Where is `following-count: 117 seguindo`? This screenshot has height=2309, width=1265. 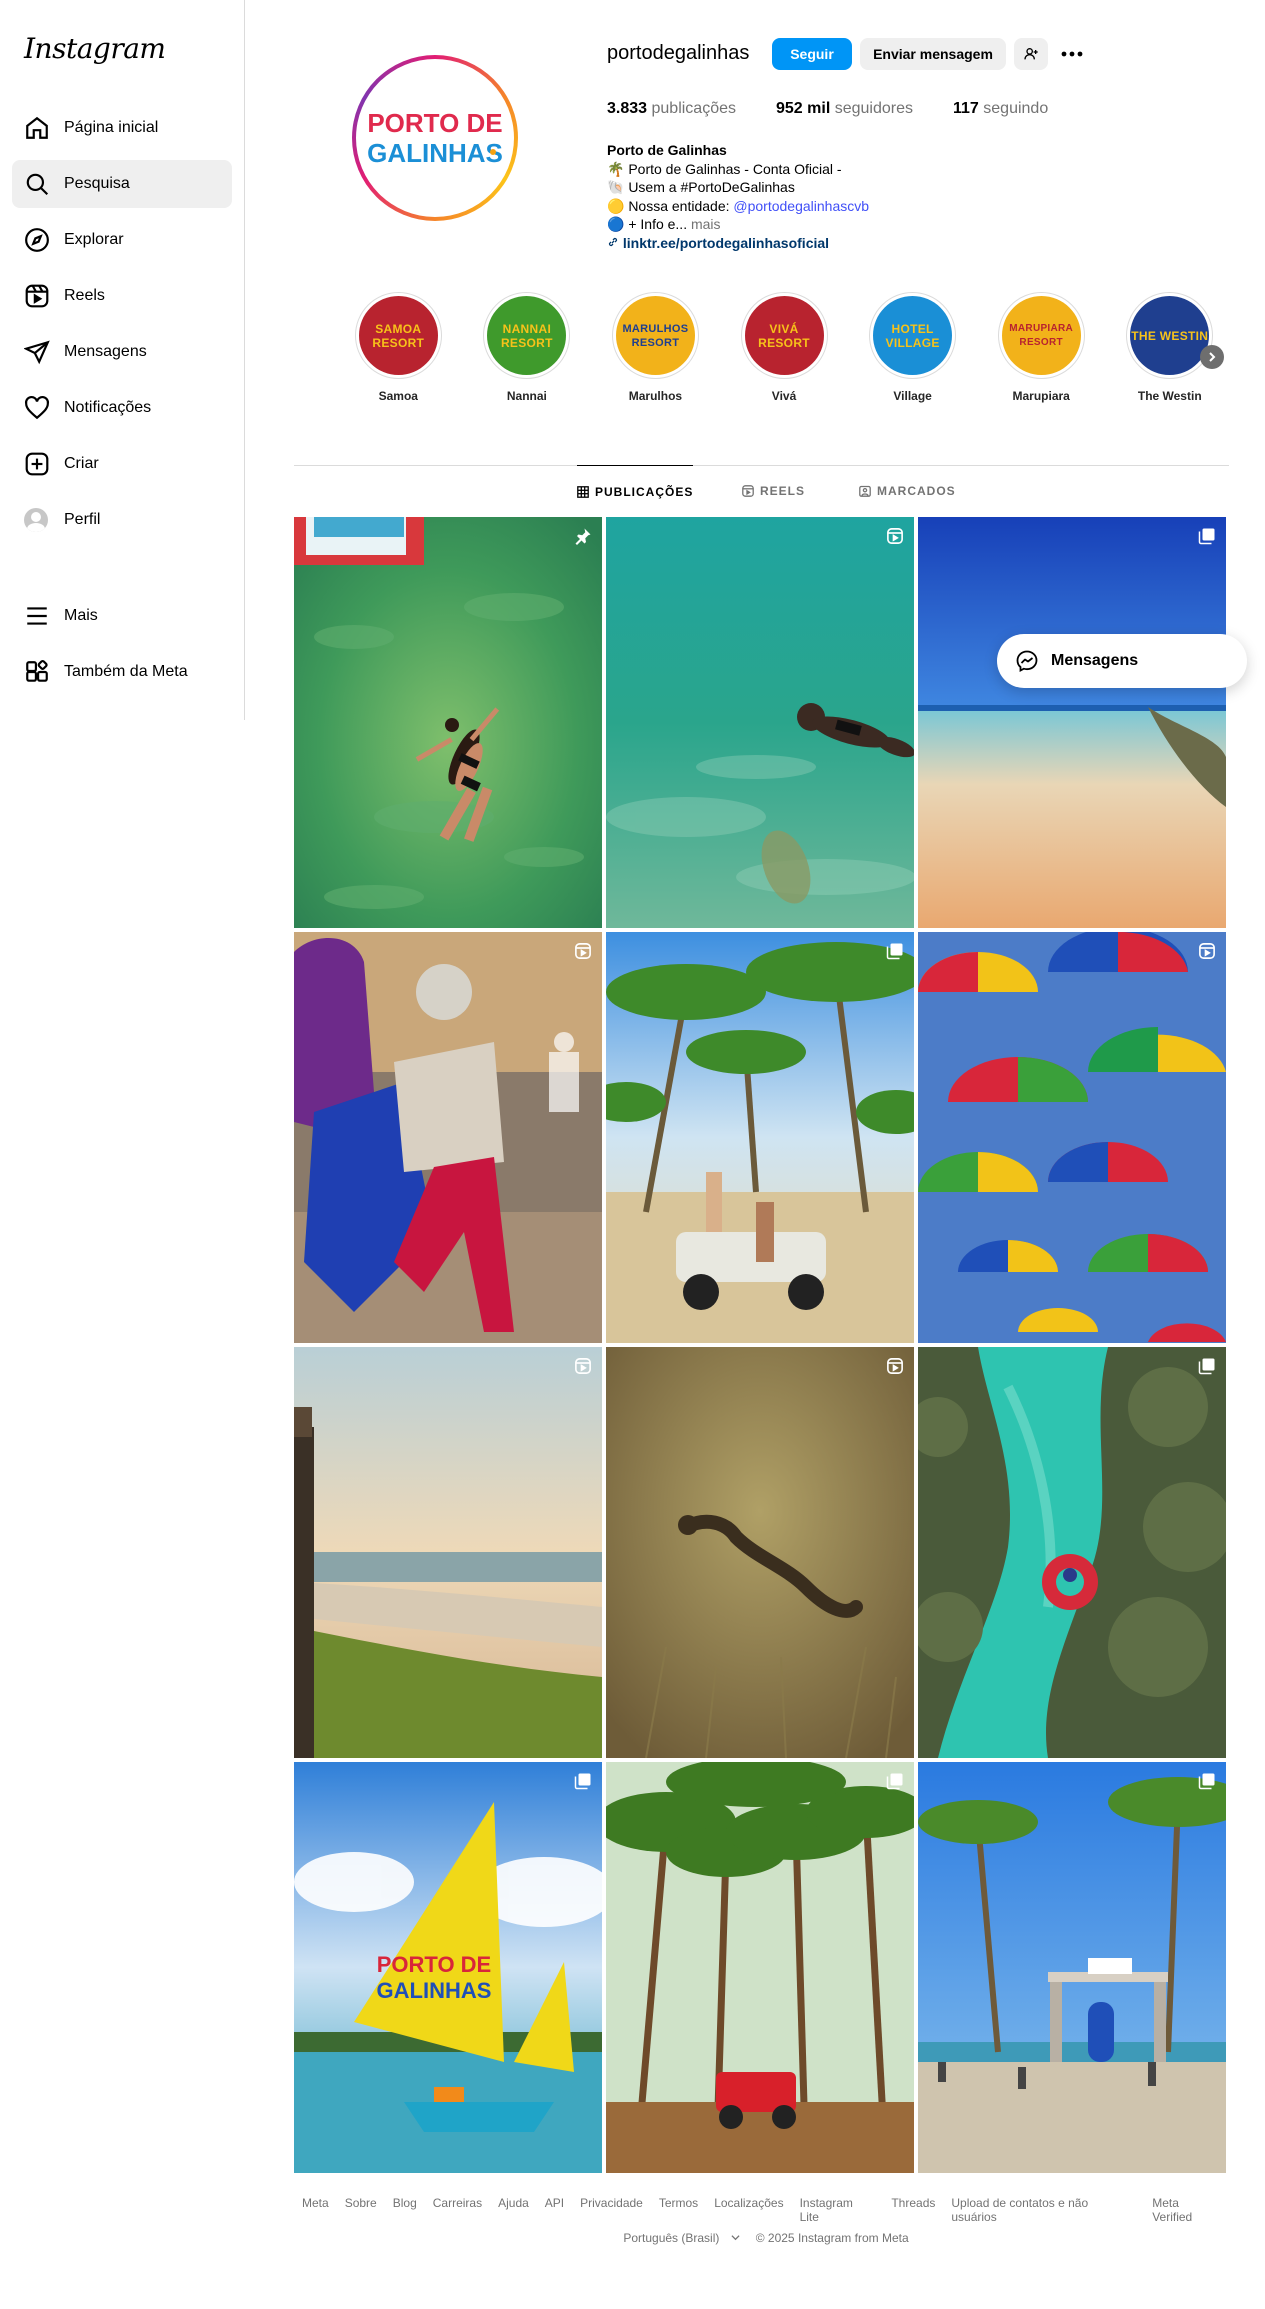 following-count: 117 seguindo is located at coordinates (1000, 109).